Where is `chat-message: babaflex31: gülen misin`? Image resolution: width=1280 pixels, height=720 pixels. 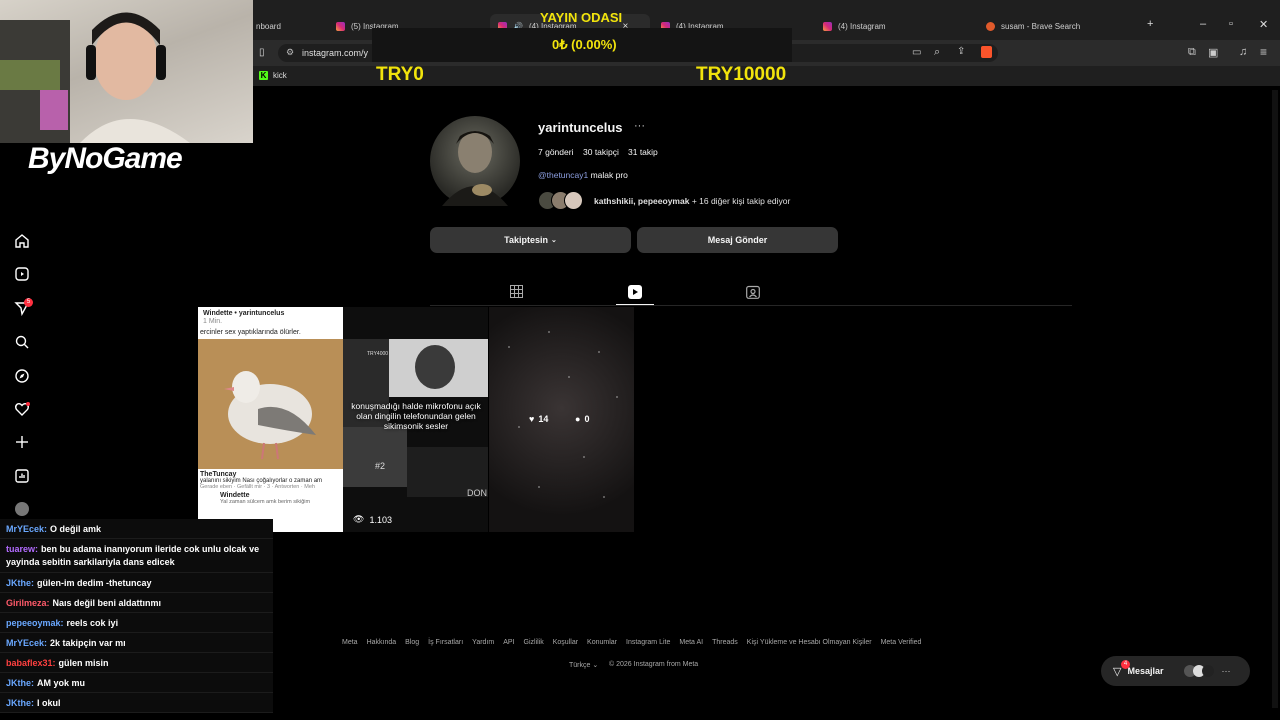 chat-message: babaflex31: gülen misin is located at coordinates (136, 663).